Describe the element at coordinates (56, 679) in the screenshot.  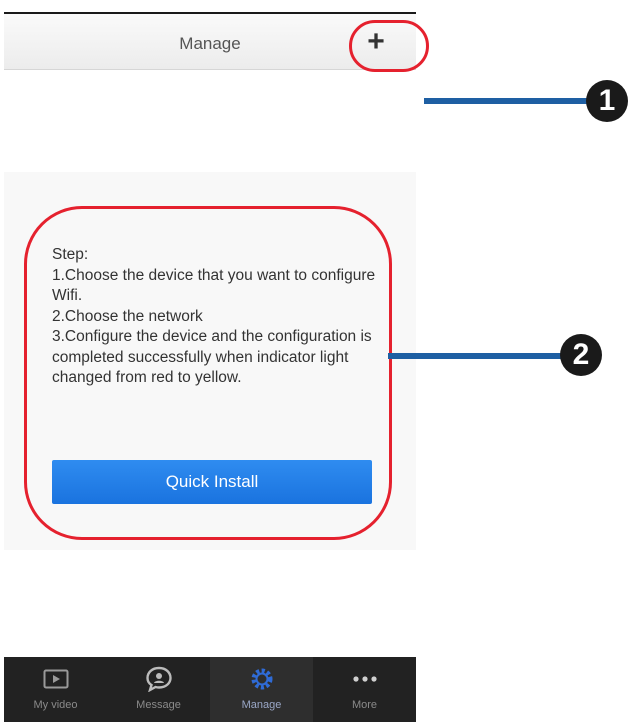
I see `video-icon` at that location.